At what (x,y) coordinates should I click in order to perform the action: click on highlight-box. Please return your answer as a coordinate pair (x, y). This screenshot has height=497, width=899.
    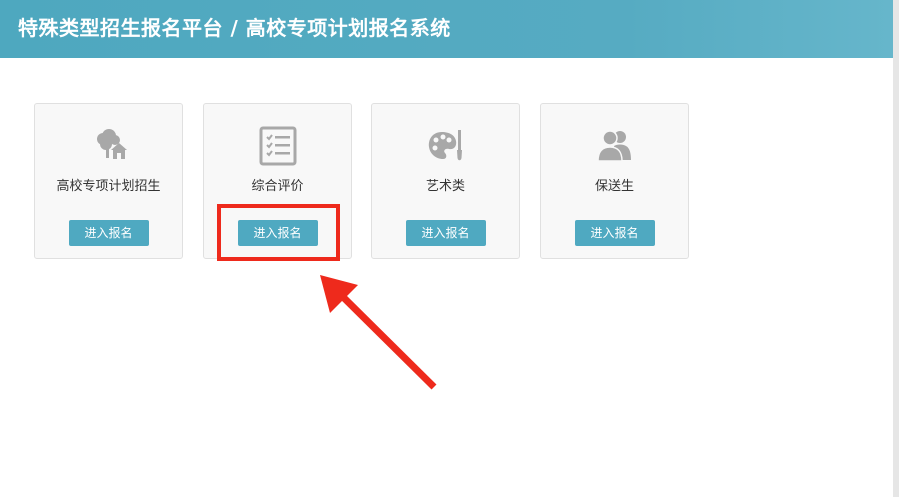
    Looking at the image, I should click on (278, 232).